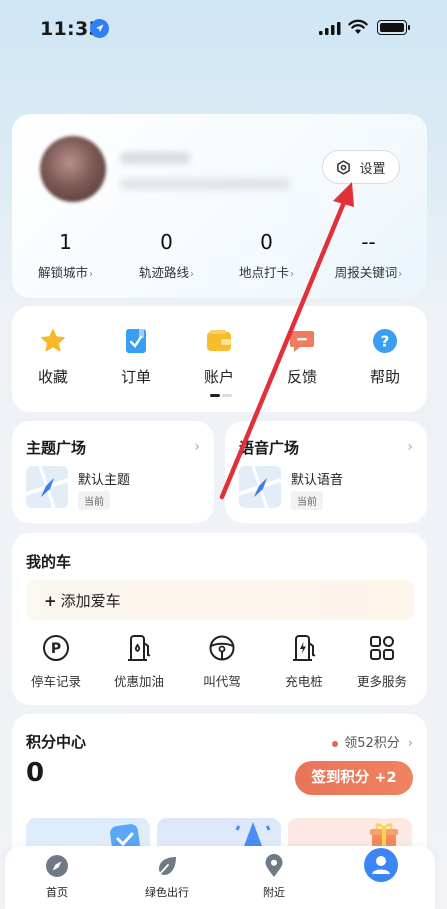  What do you see at coordinates (274, 866) in the screenshot?
I see `location-pin-icon` at bounding box center [274, 866].